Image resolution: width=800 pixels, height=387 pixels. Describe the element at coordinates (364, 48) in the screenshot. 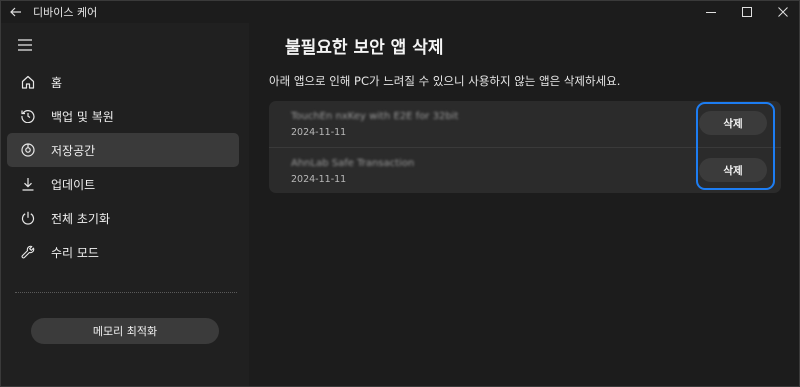

I see `page-title: 불필요한 보안 앱 삭제` at that location.